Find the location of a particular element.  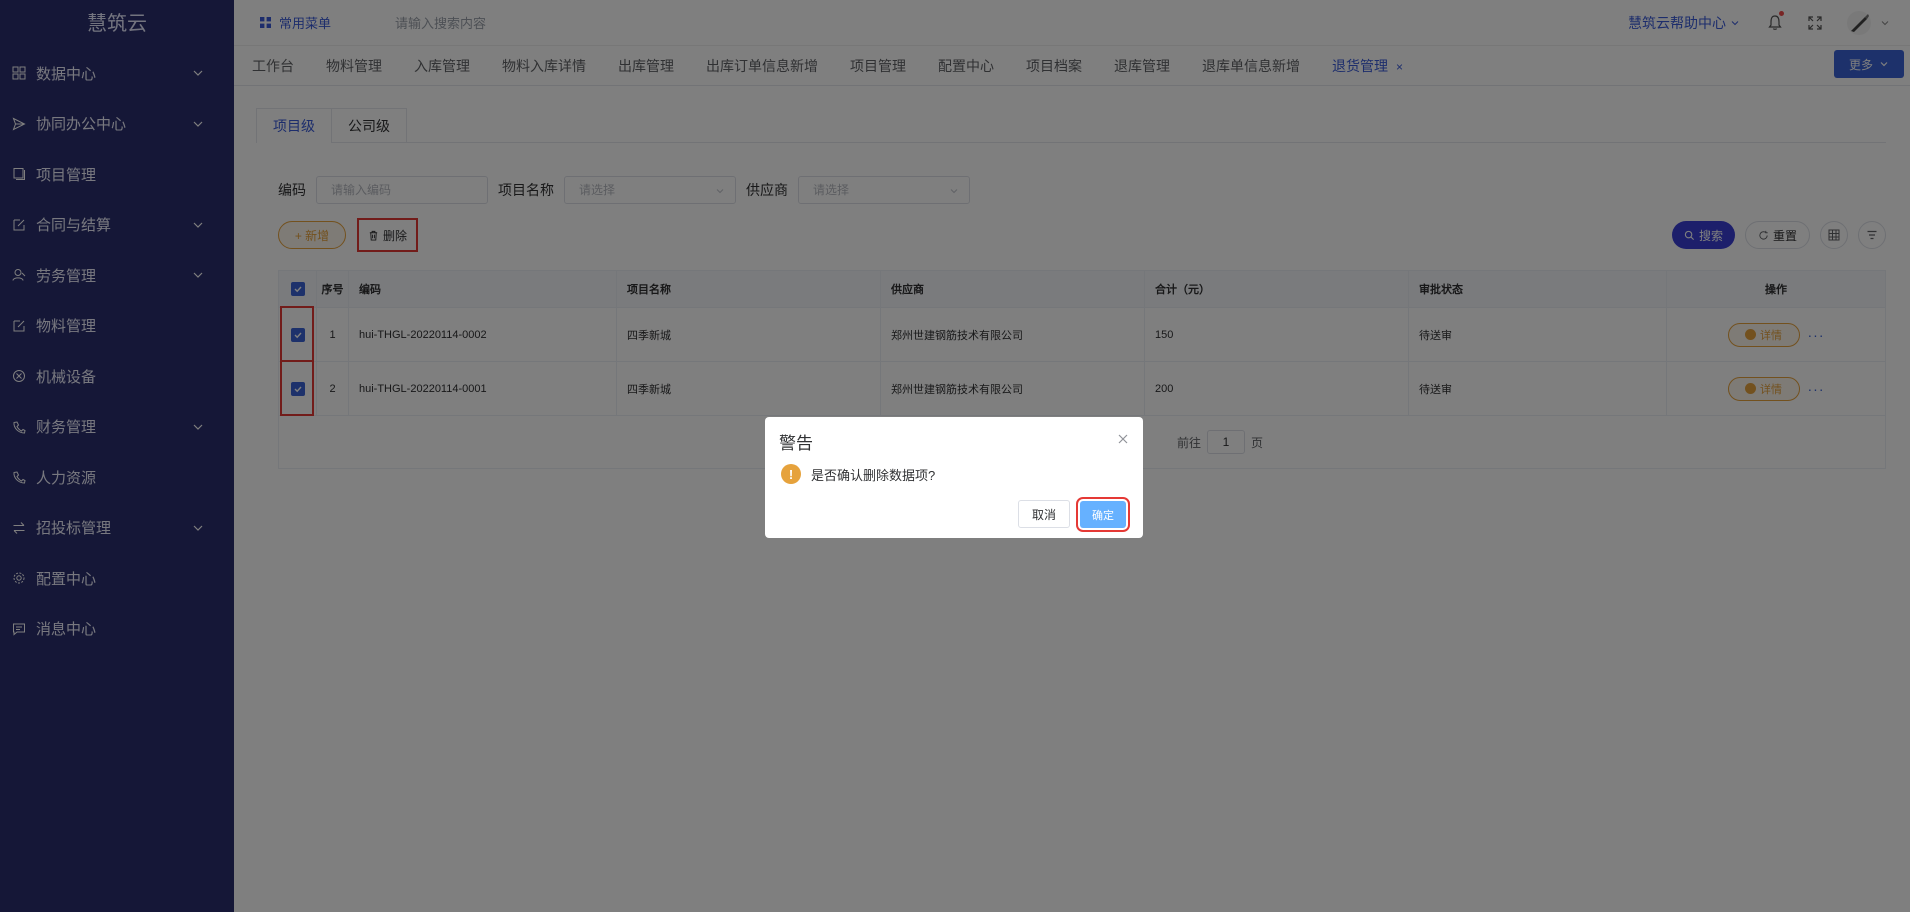

dialog-message-text: 是否确认删除数据项? is located at coordinates (873, 475).